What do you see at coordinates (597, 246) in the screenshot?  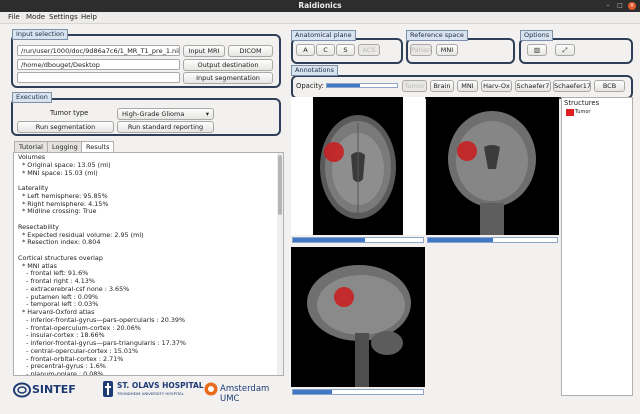 I see `structures-panel: Structures Tumor` at bounding box center [597, 246].